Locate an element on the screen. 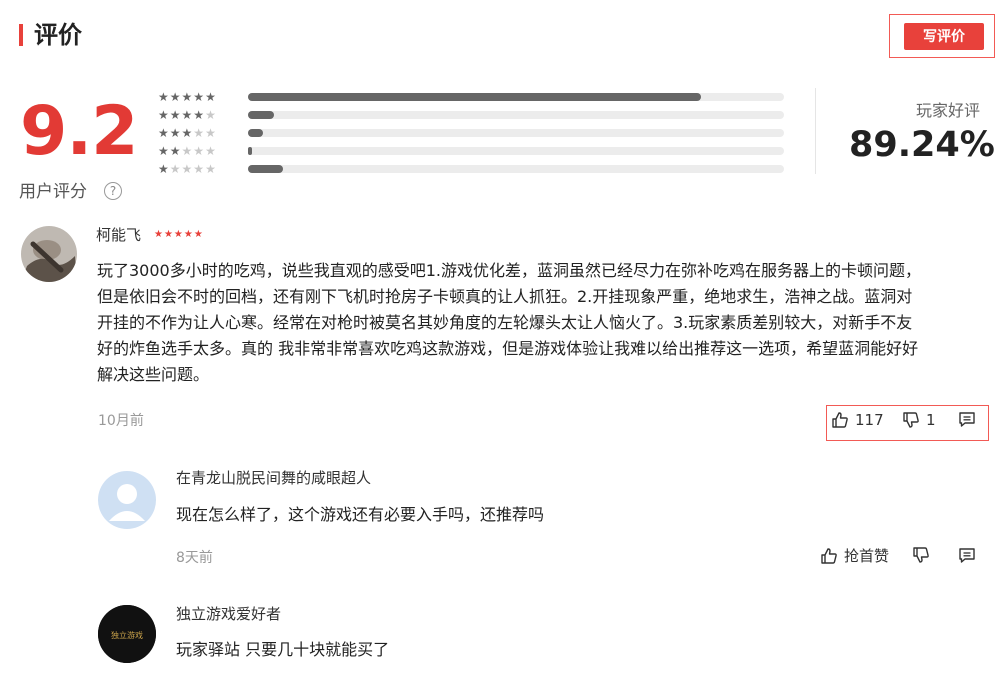 The image size is (1000, 676). avatar: 独立游戏 is located at coordinates (127, 634).